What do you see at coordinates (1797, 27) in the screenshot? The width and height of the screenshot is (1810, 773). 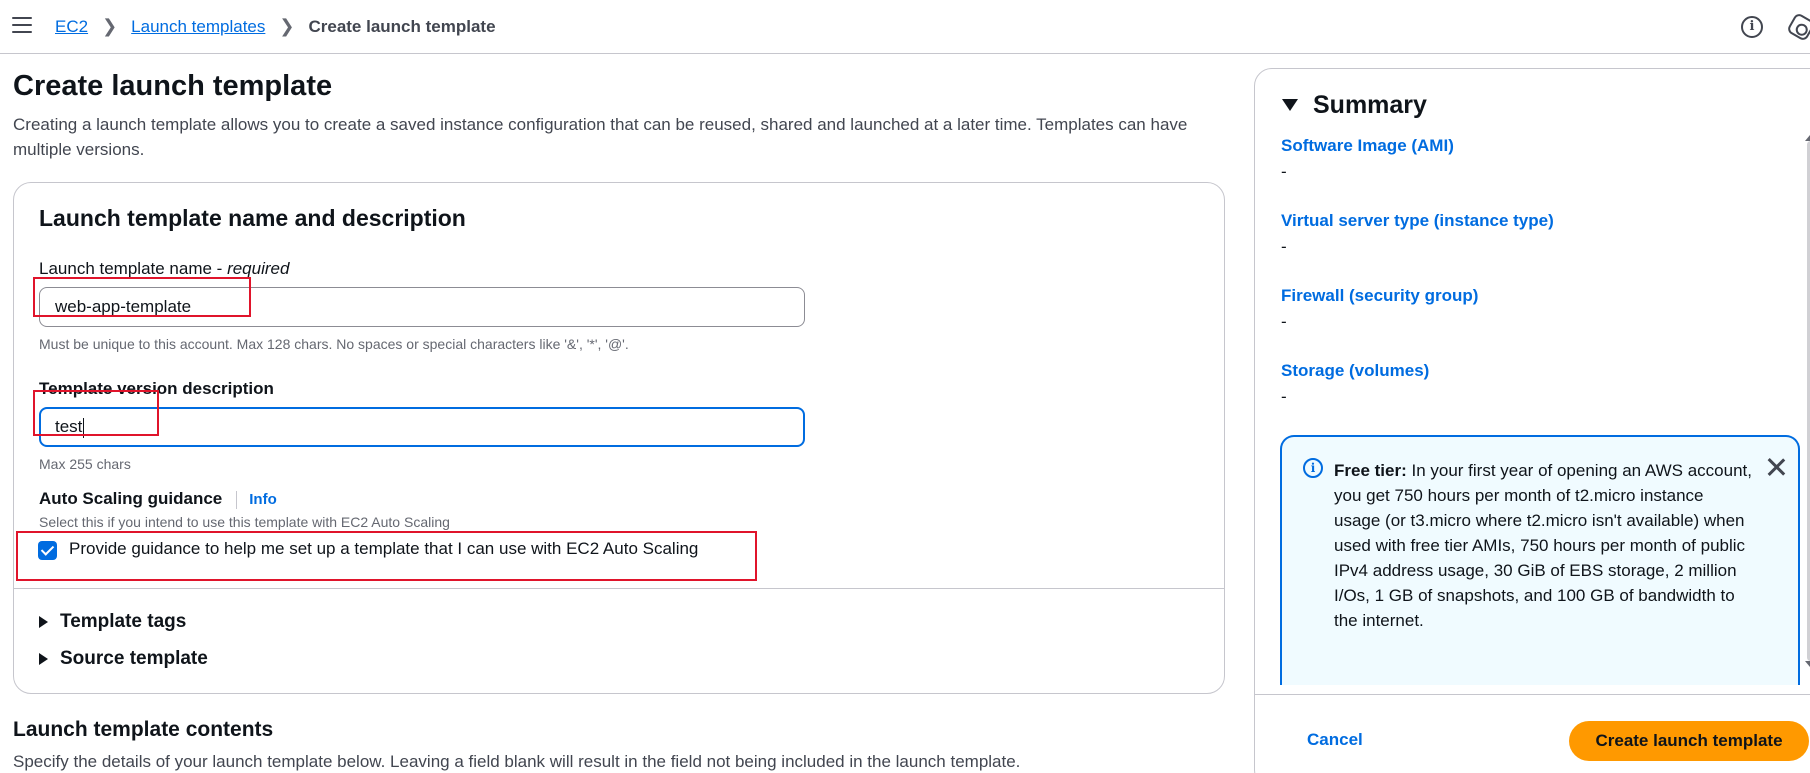 I see `settings-icon` at bounding box center [1797, 27].